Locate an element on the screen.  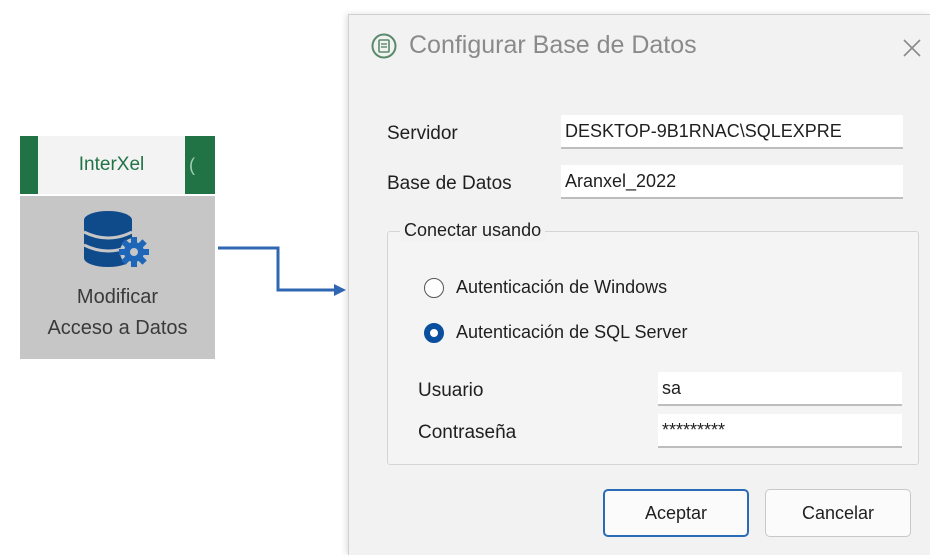
accept-button: Aceptar is located at coordinates (676, 513).